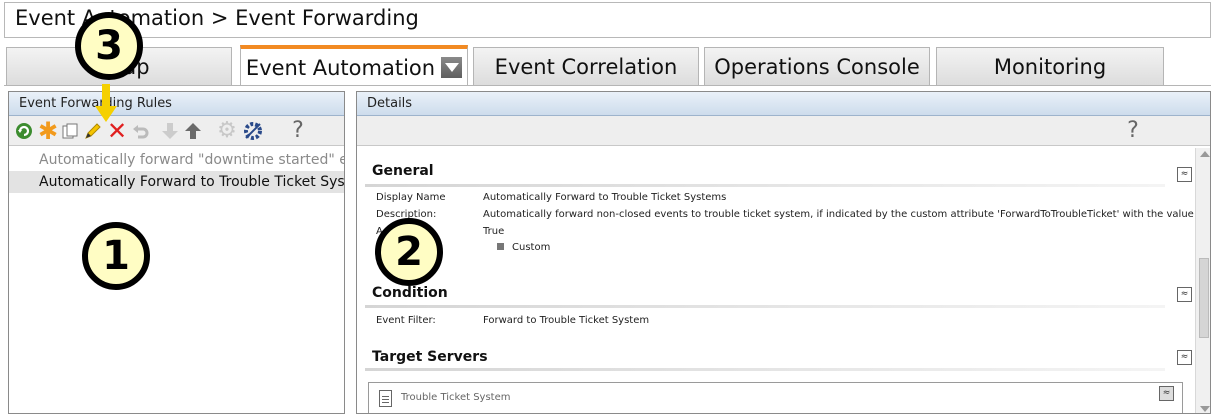 Image resolution: width=1213 pixels, height=419 pixels. Describe the element at coordinates (494, 231) in the screenshot. I see `active-value: True` at that location.